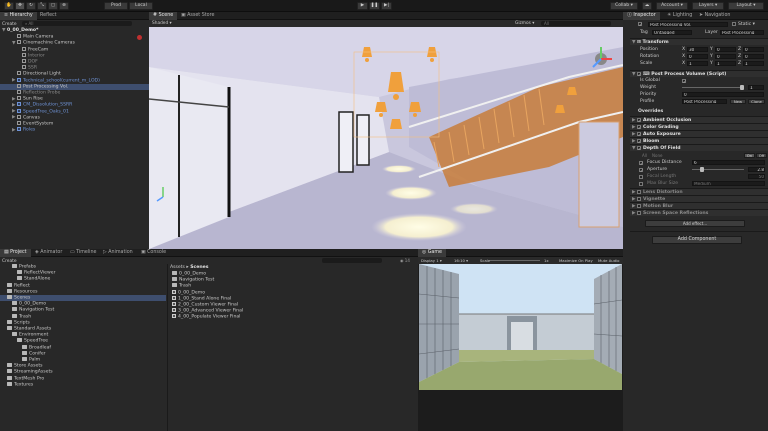  What do you see at coordinates (515, 260) in the screenshot?
I see `scale-slider` at bounding box center [515, 260].